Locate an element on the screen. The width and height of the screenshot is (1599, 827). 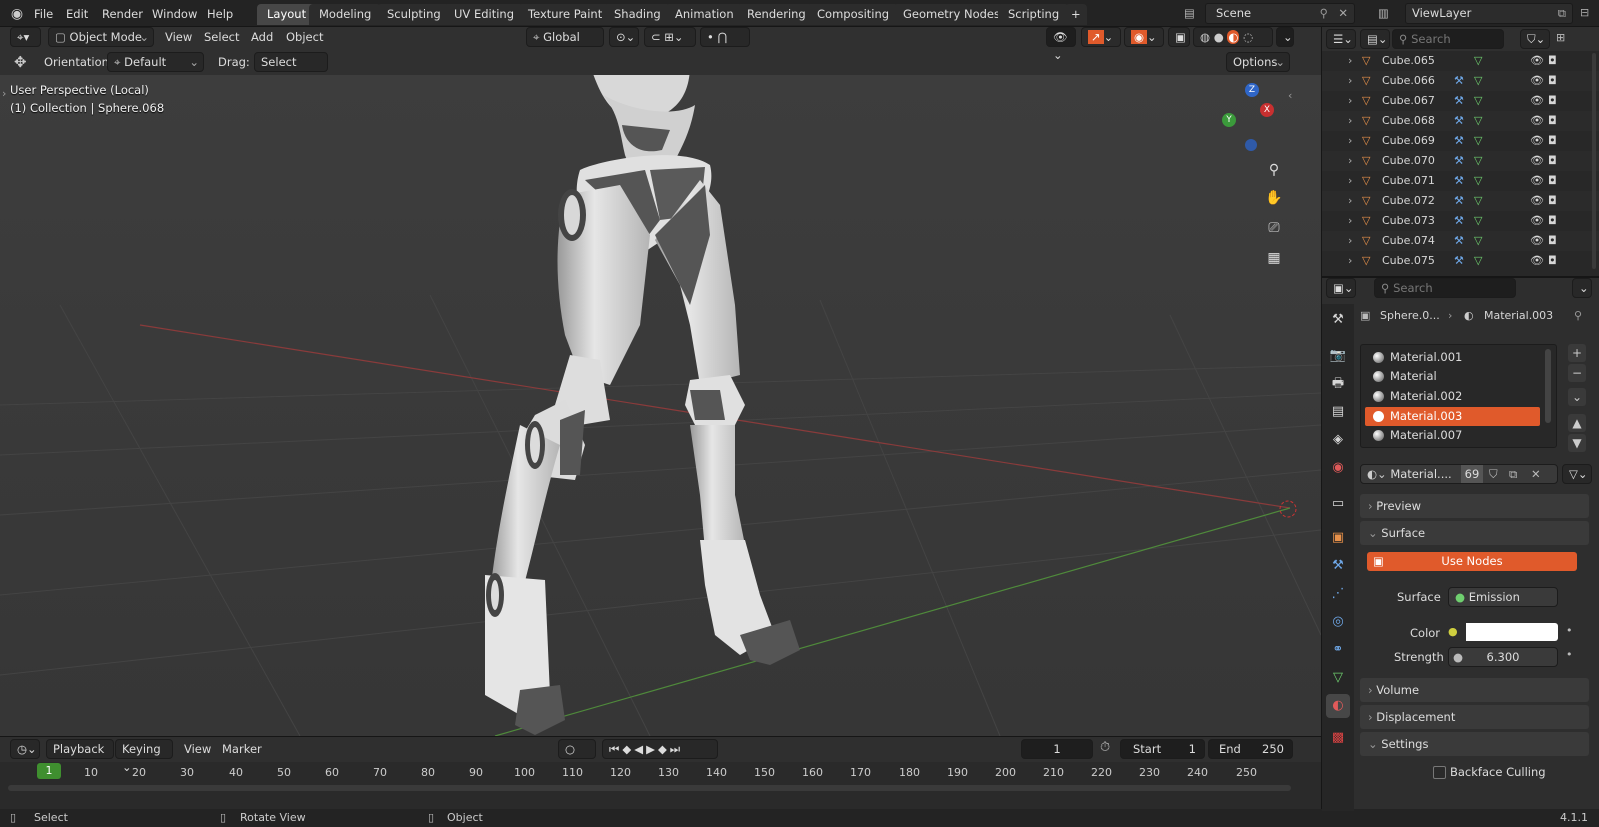
zoom-icon: ⚲ is located at coordinates (1274, 170).